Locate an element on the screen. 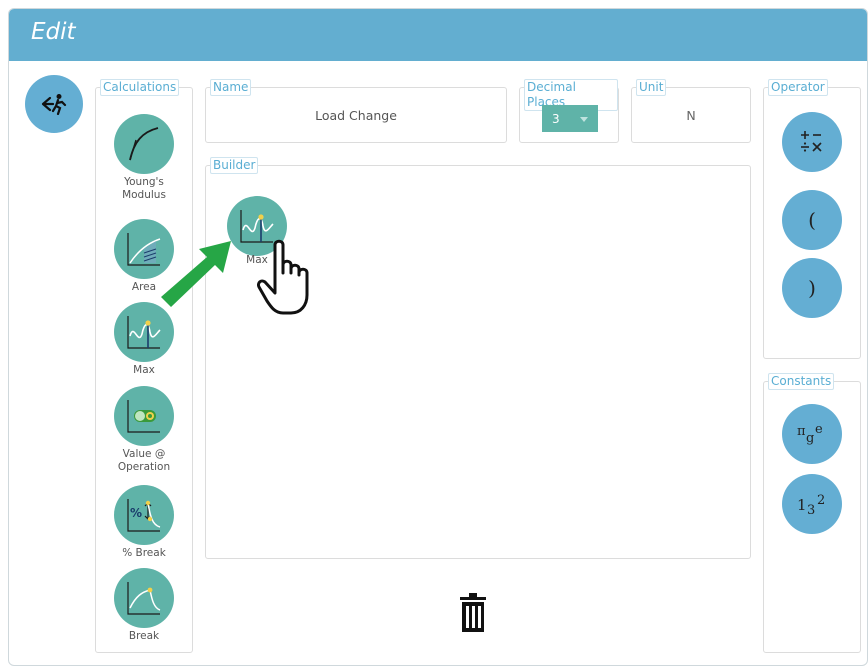 The image size is (868, 668). decimal-places-panel: Decimal Places 3 is located at coordinates (569, 111).